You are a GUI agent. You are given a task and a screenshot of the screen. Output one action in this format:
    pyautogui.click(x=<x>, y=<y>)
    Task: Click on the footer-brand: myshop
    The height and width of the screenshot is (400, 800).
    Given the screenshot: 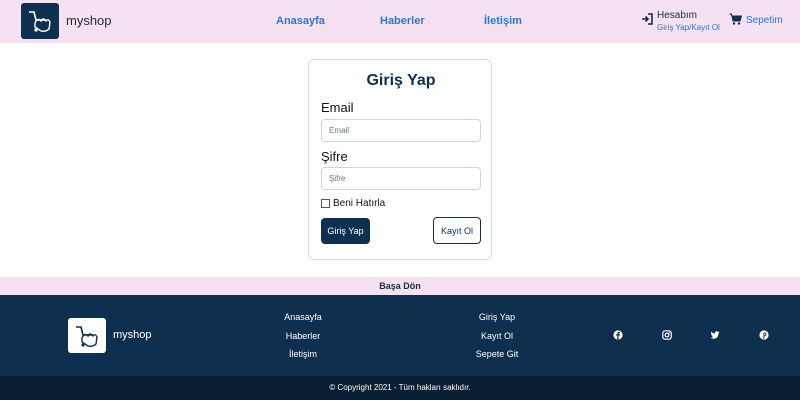 What is the action you would take?
    pyautogui.click(x=132, y=335)
    